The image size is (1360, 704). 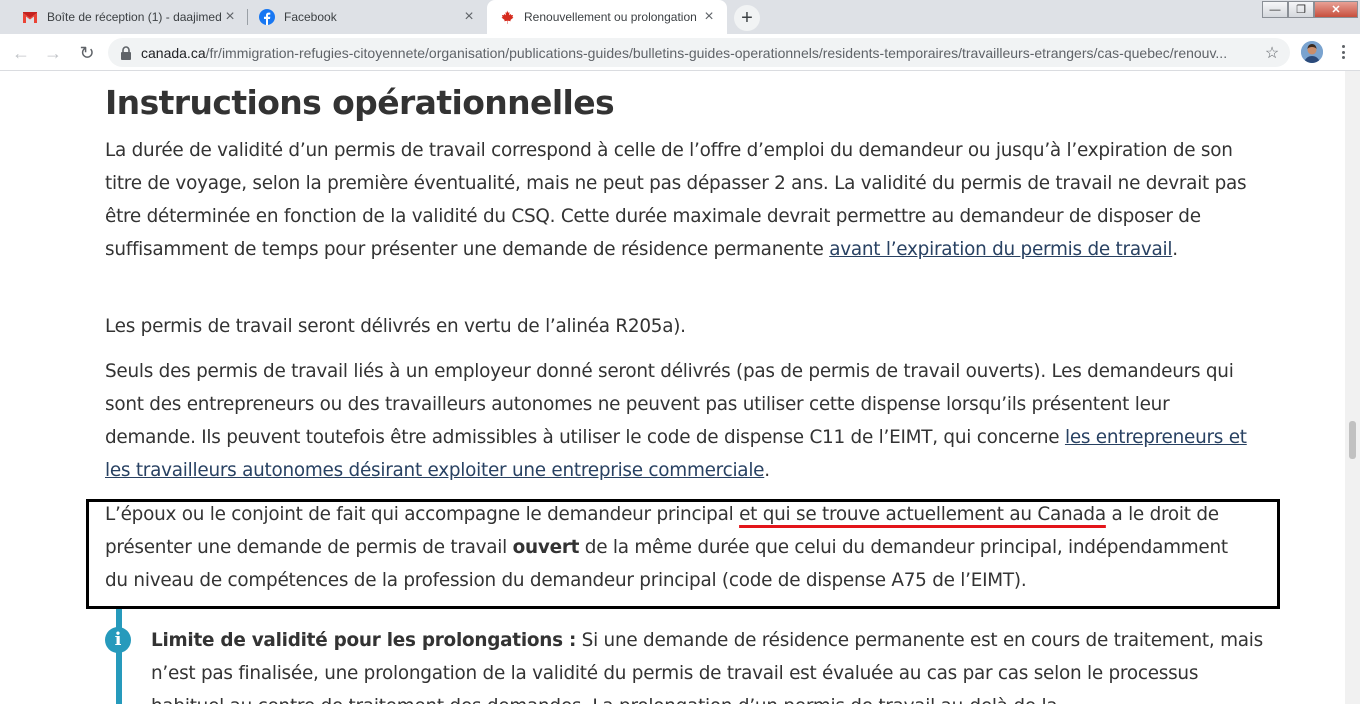 I want to click on bookmark-star-icon: ☆, so click(x=1272, y=53).